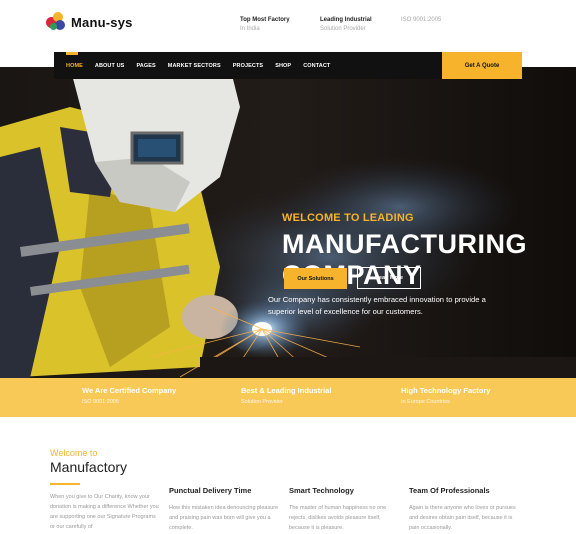  Describe the element at coordinates (110, 66) in the screenshot. I see `nav-about-us: ABOUT US` at that location.